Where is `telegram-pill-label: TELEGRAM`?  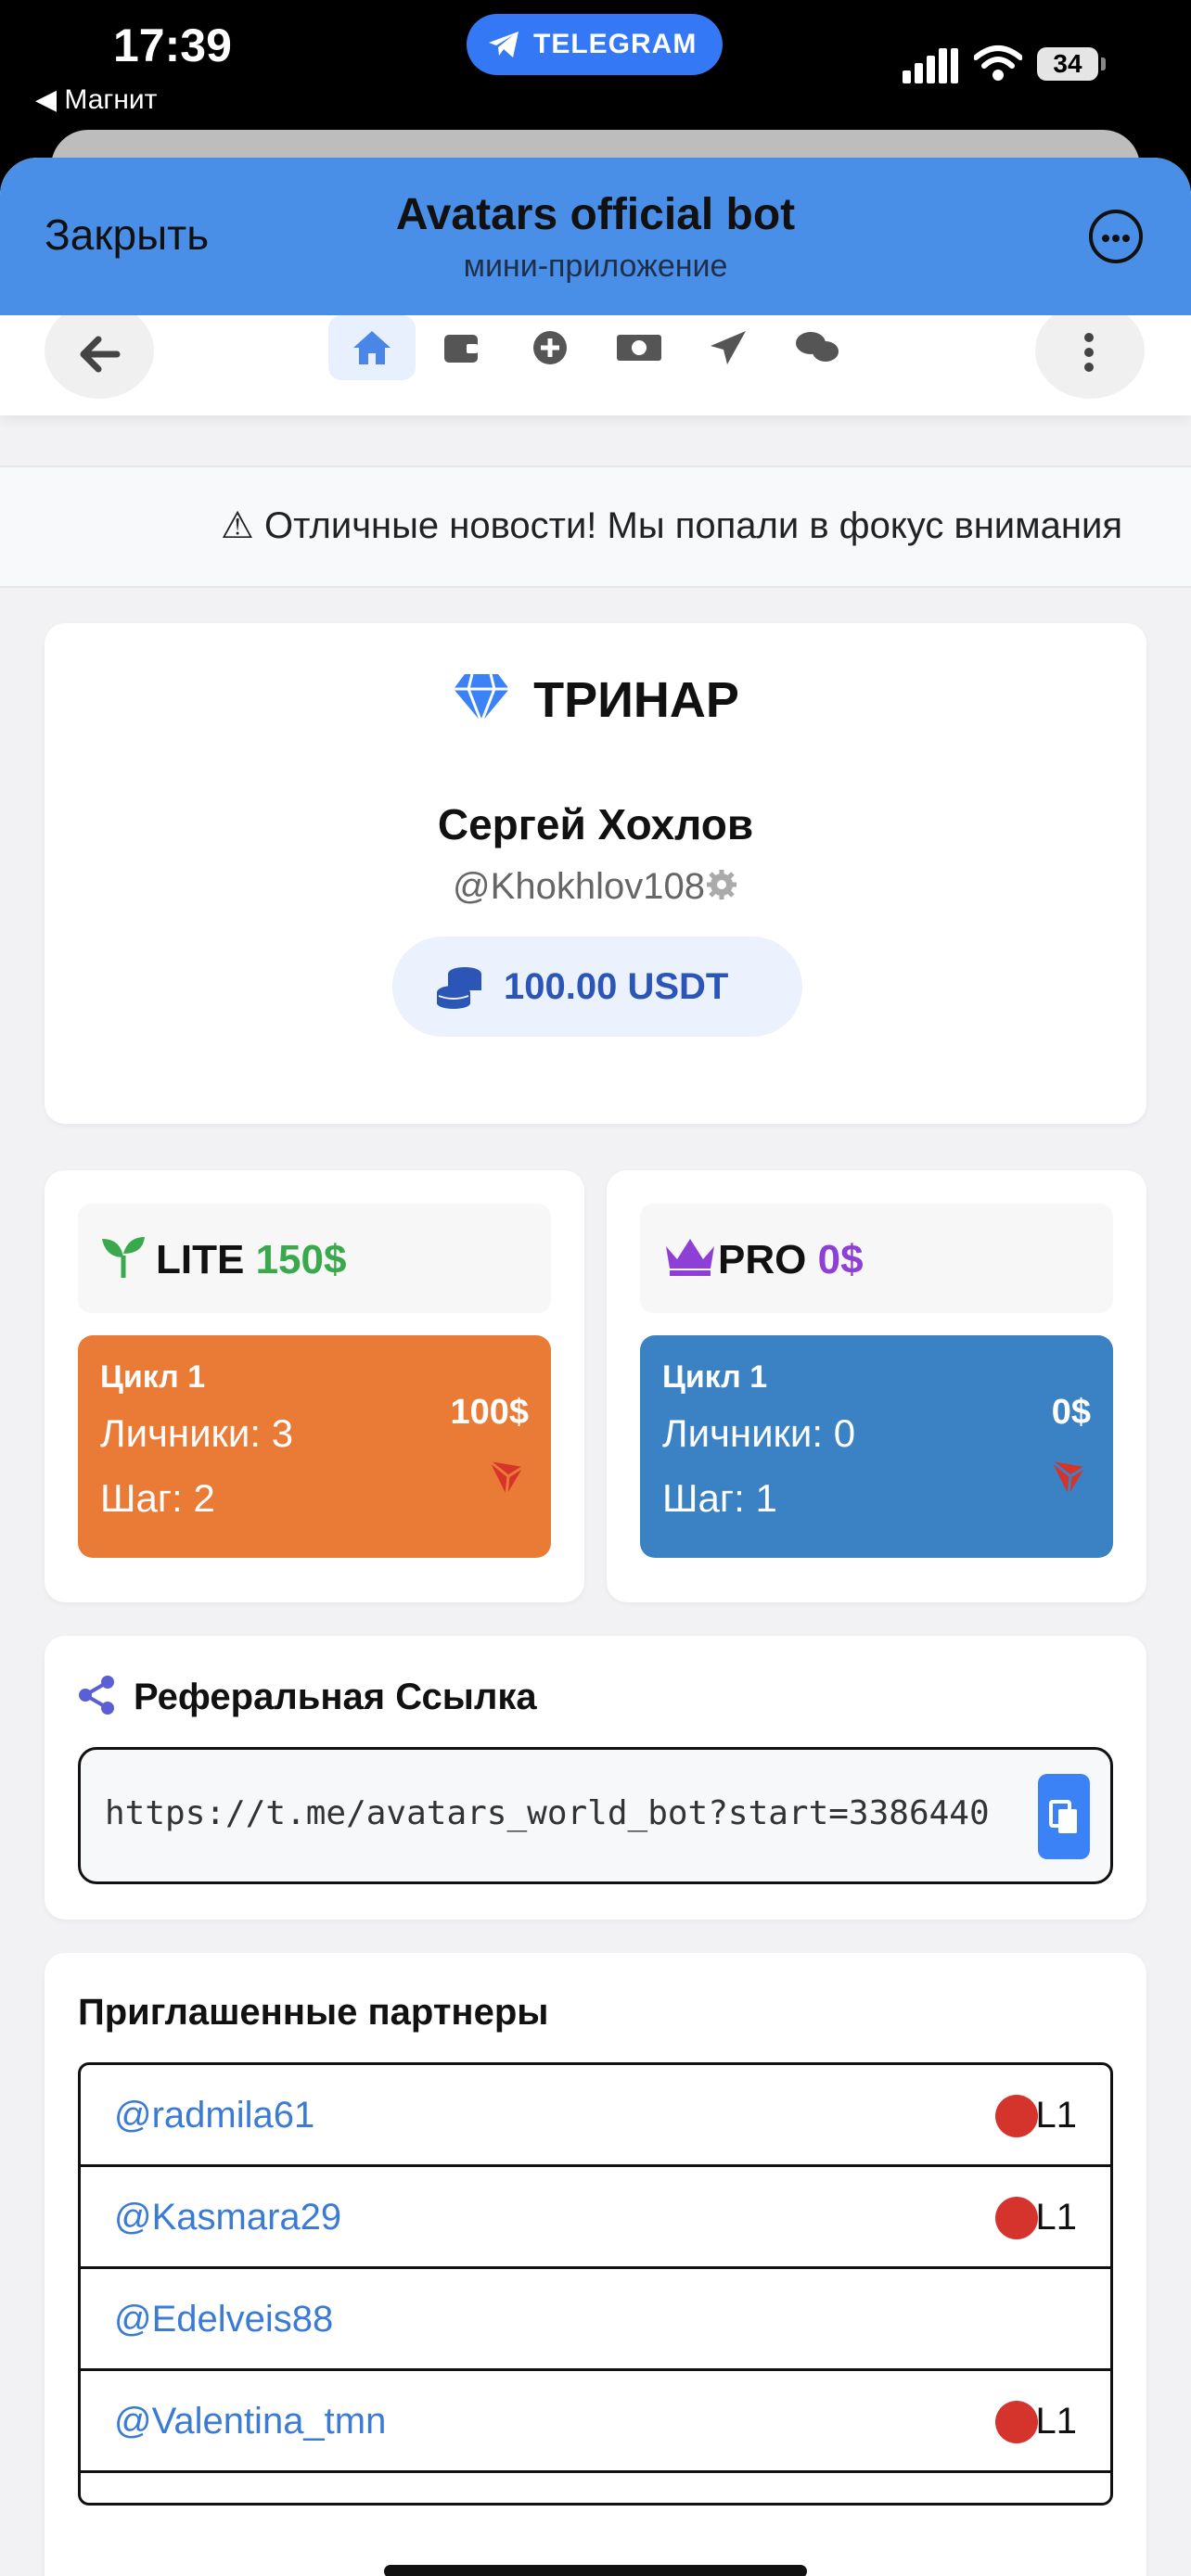 telegram-pill-label: TELEGRAM is located at coordinates (615, 44).